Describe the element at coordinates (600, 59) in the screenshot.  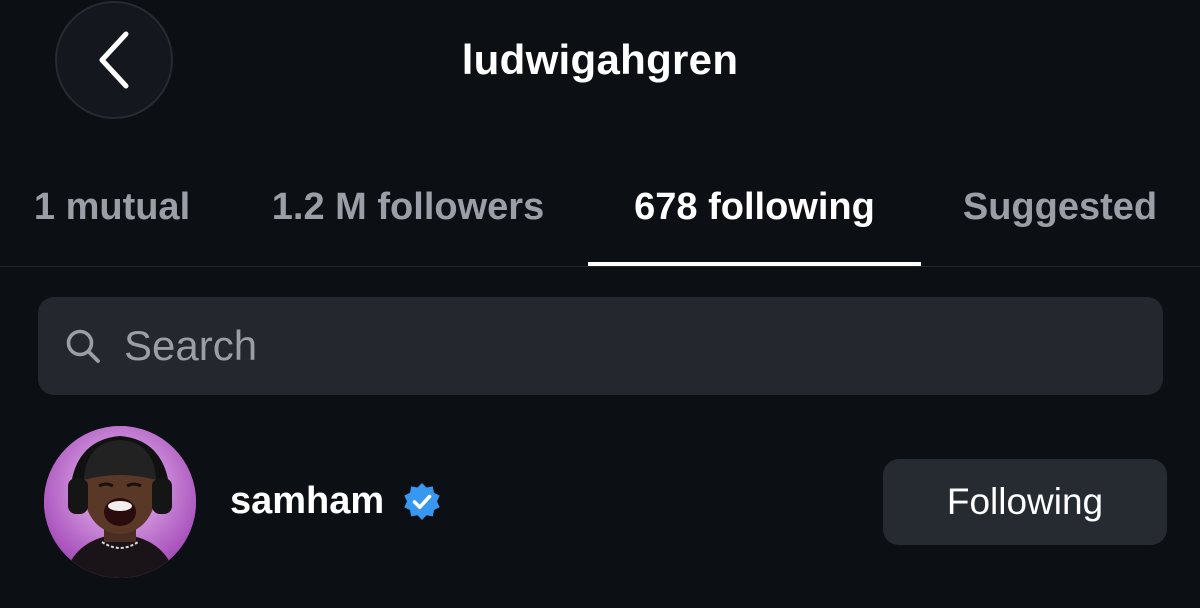
I see `page-title: ludwigahgren` at that location.